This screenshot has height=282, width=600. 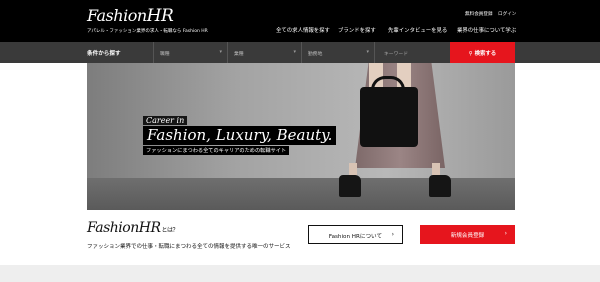 I want to click on new-member-signup-button: 新規会員登録 ›, so click(x=467, y=234).